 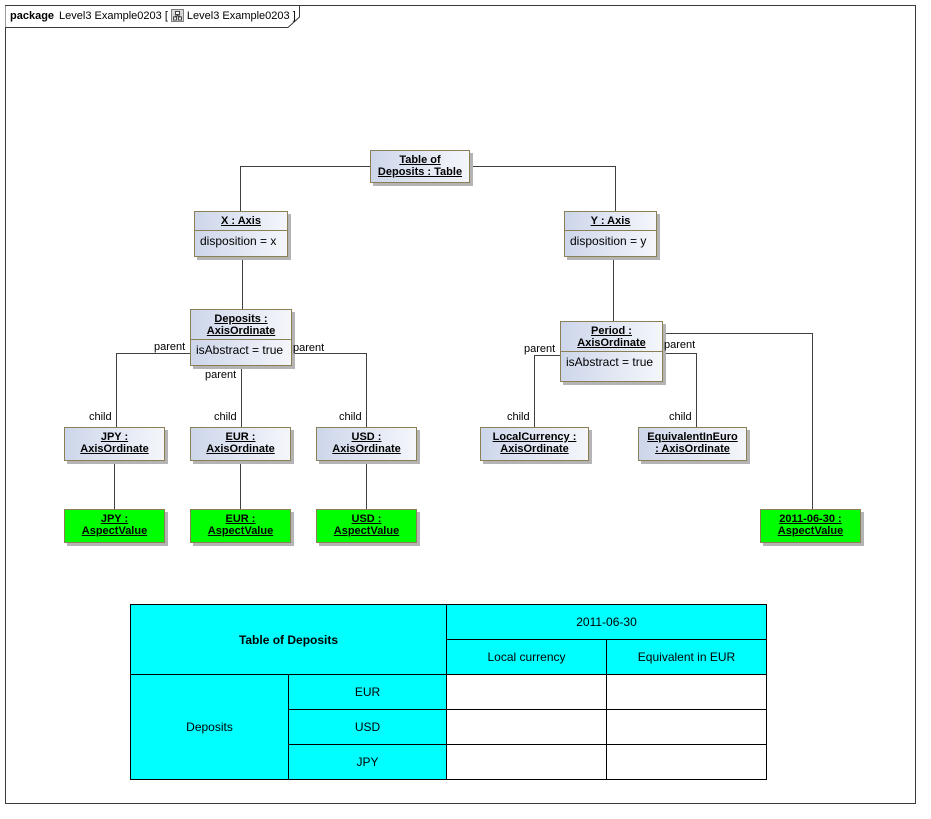 What do you see at coordinates (543, 188) in the screenshot?
I see `link-table-y` at bounding box center [543, 188].